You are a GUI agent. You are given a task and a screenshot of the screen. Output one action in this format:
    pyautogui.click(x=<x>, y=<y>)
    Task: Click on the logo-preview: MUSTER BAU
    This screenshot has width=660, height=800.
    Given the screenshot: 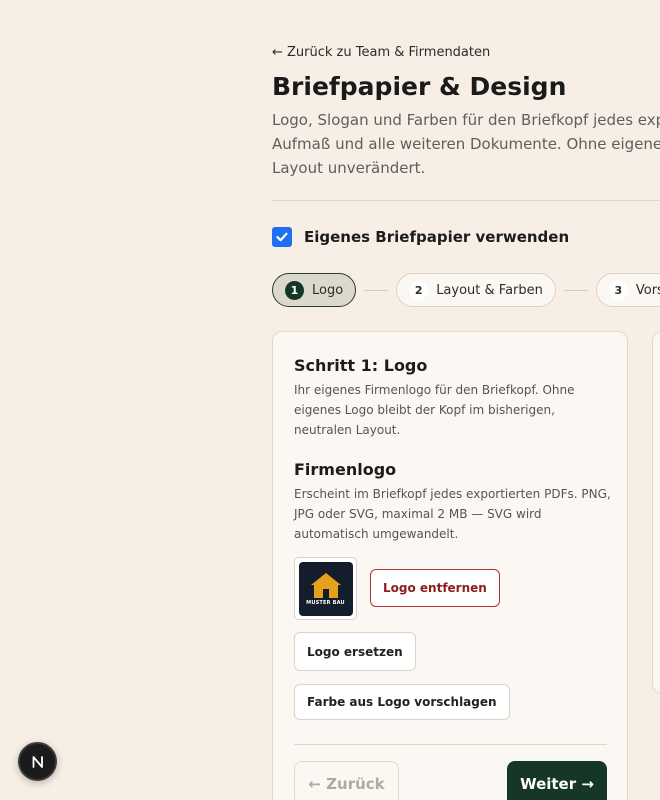 What is the action you would take?
    pyautogui.click(x=325, y=588)
    